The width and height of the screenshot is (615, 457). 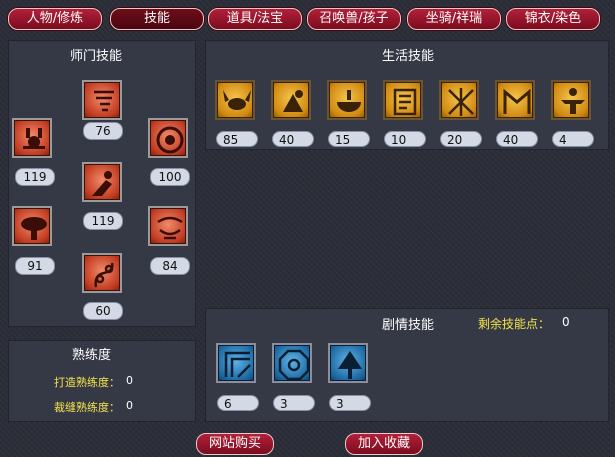 What do you see at coordinates (347, 100) in the screenshot?
I see `cooking-pot-icon` at bounding box center [347, 100].